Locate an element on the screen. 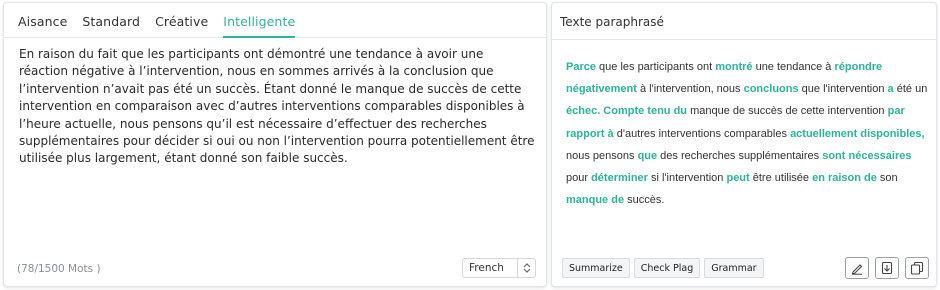  text-segment: si l'intervention is located at coordinates (687, 178).